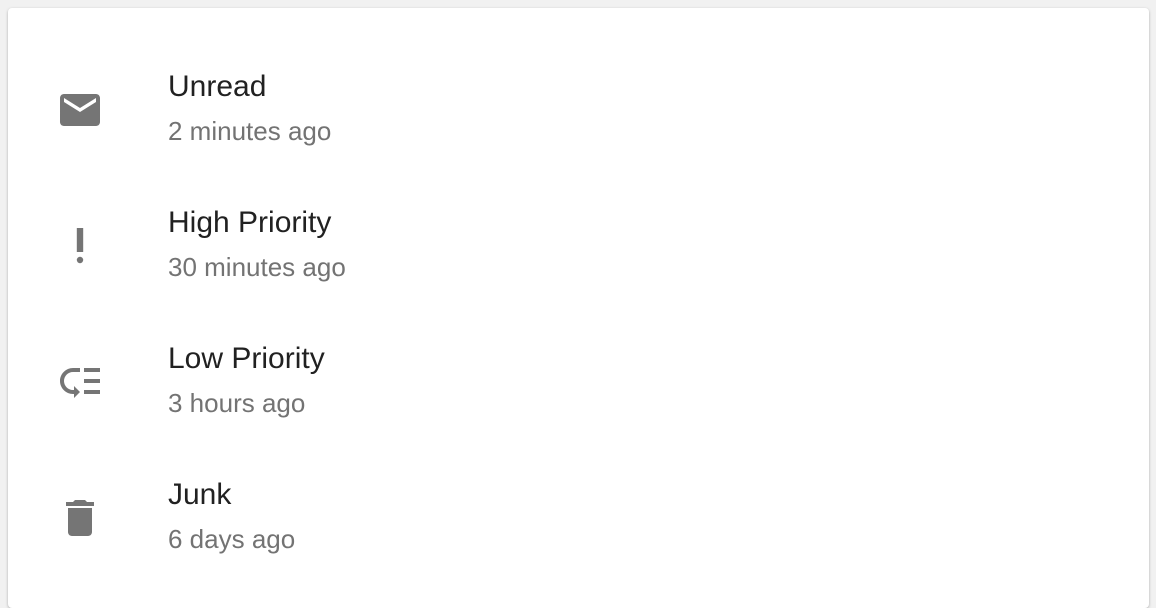  Describe the element at coordinates (257, 244) in the screenshot. I see `list-item-text: High Priority 30 minutes ago` at that location.